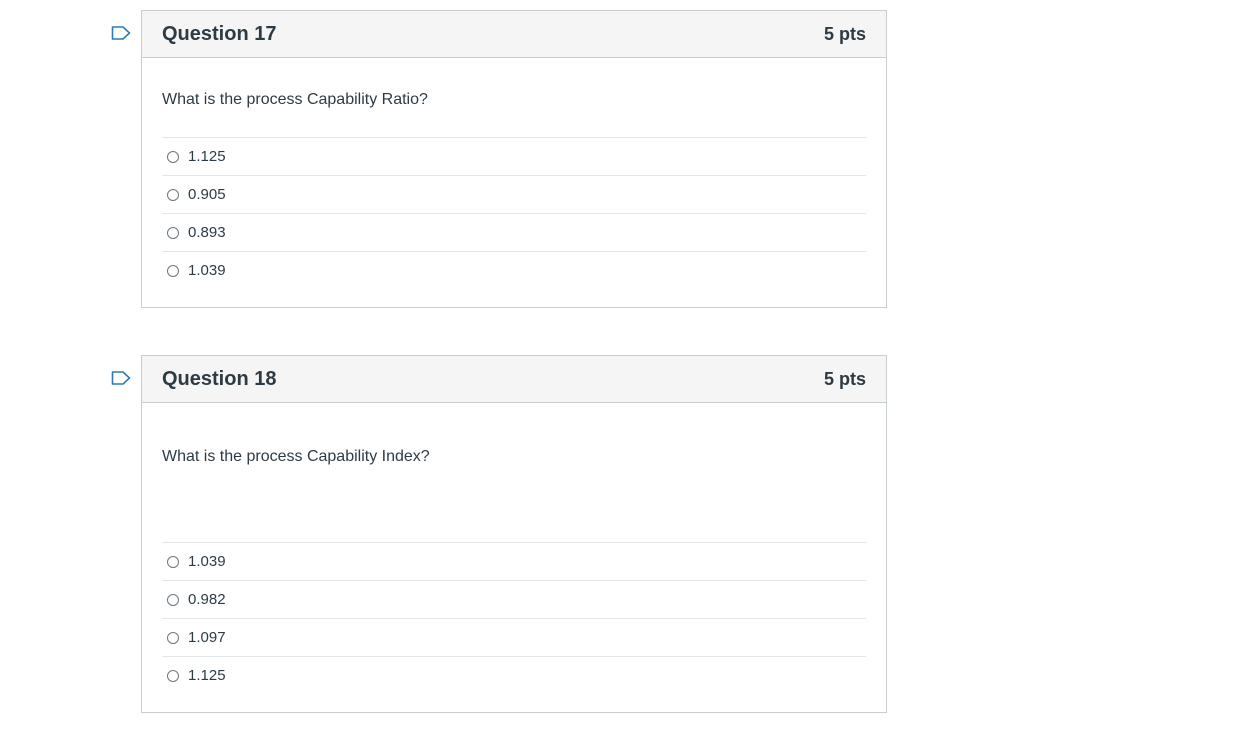 The width and height of the screenshot is (1239, 753). What do you see at coordinates (295, 99) in the screenshot?
I see `question-text: What is the process Capability Ratio?` at bounding box center [295, 99].